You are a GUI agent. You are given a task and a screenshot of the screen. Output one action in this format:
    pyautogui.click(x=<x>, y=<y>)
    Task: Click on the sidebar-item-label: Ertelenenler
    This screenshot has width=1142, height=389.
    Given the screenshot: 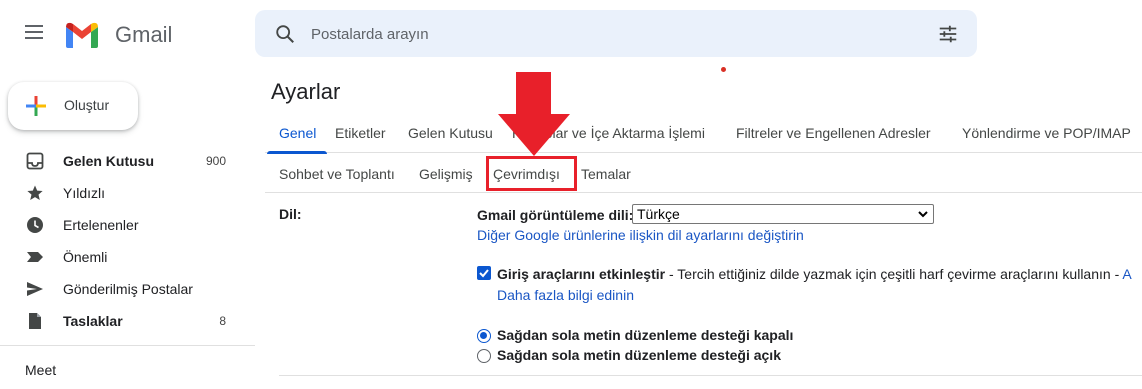 What is the action you would take?
    pyautogui.click(x=101, y=225)
    